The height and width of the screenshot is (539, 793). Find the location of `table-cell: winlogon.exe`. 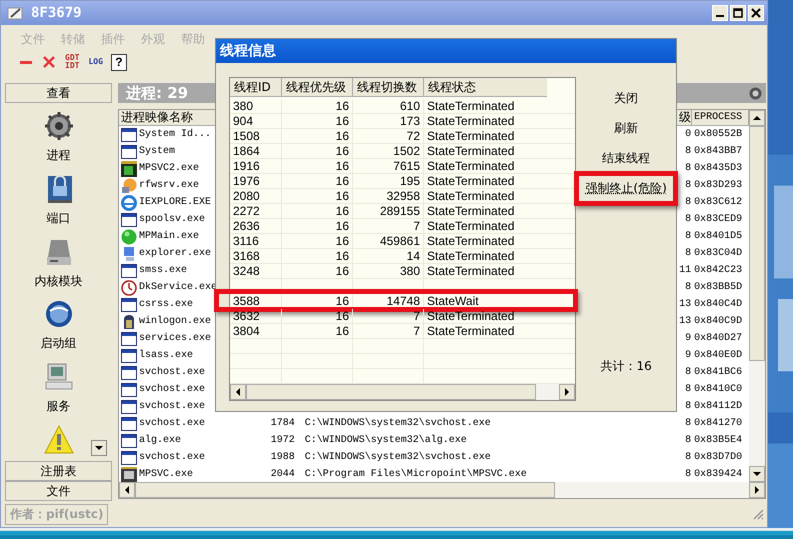

table-cell: winlogon.exe is located at coordinates (175, 321).